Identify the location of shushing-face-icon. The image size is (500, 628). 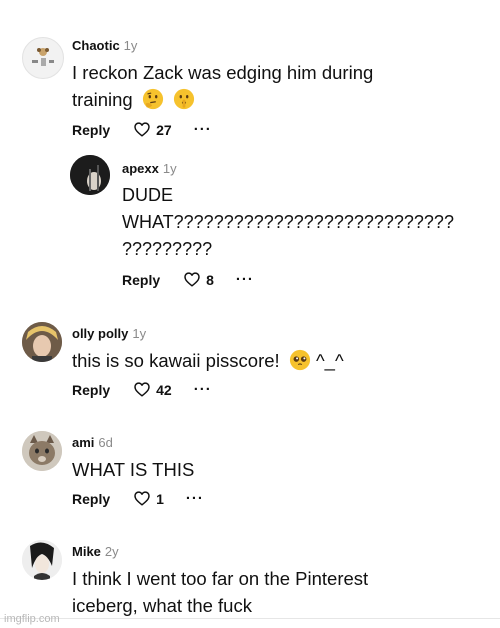
(184, 99).